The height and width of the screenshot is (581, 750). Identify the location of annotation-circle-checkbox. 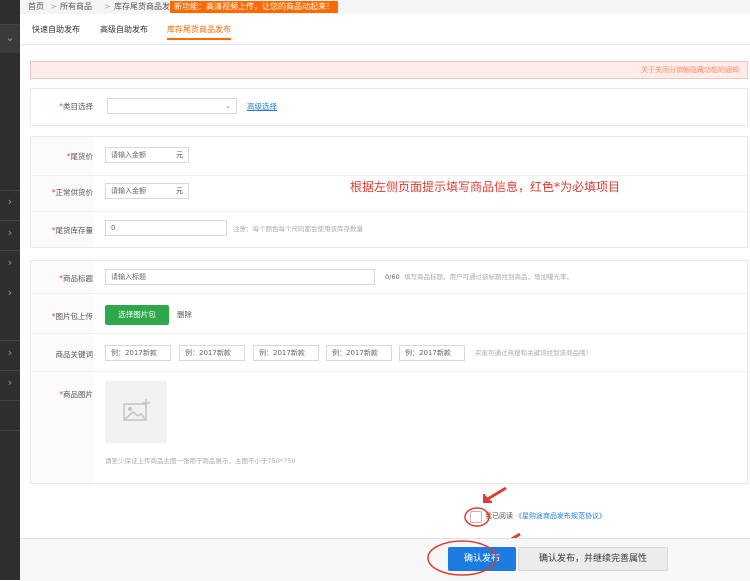
(477, 517).